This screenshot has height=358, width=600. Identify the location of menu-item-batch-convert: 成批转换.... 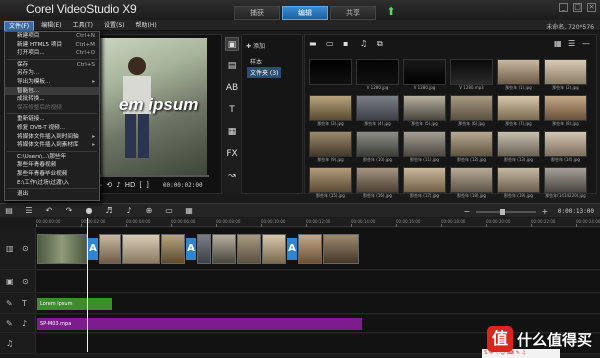
(52, 99).